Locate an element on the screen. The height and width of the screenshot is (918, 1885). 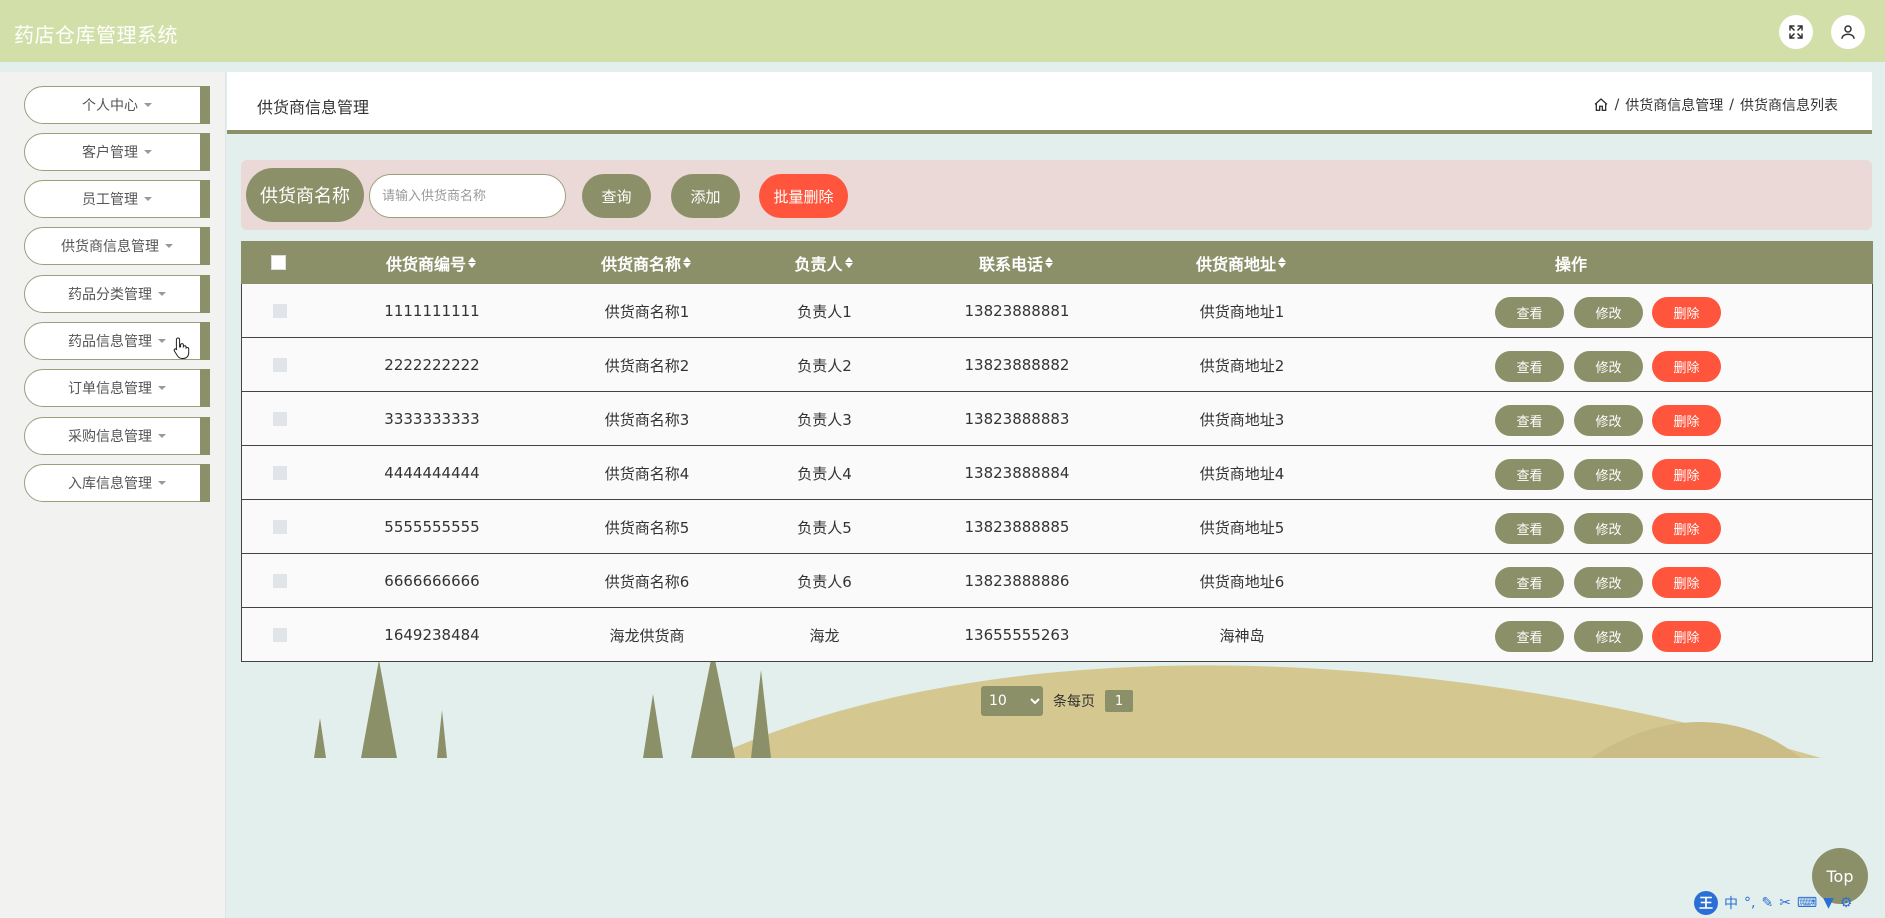
table-cell-id: 4444444444 is located at coordinates (432, 473).